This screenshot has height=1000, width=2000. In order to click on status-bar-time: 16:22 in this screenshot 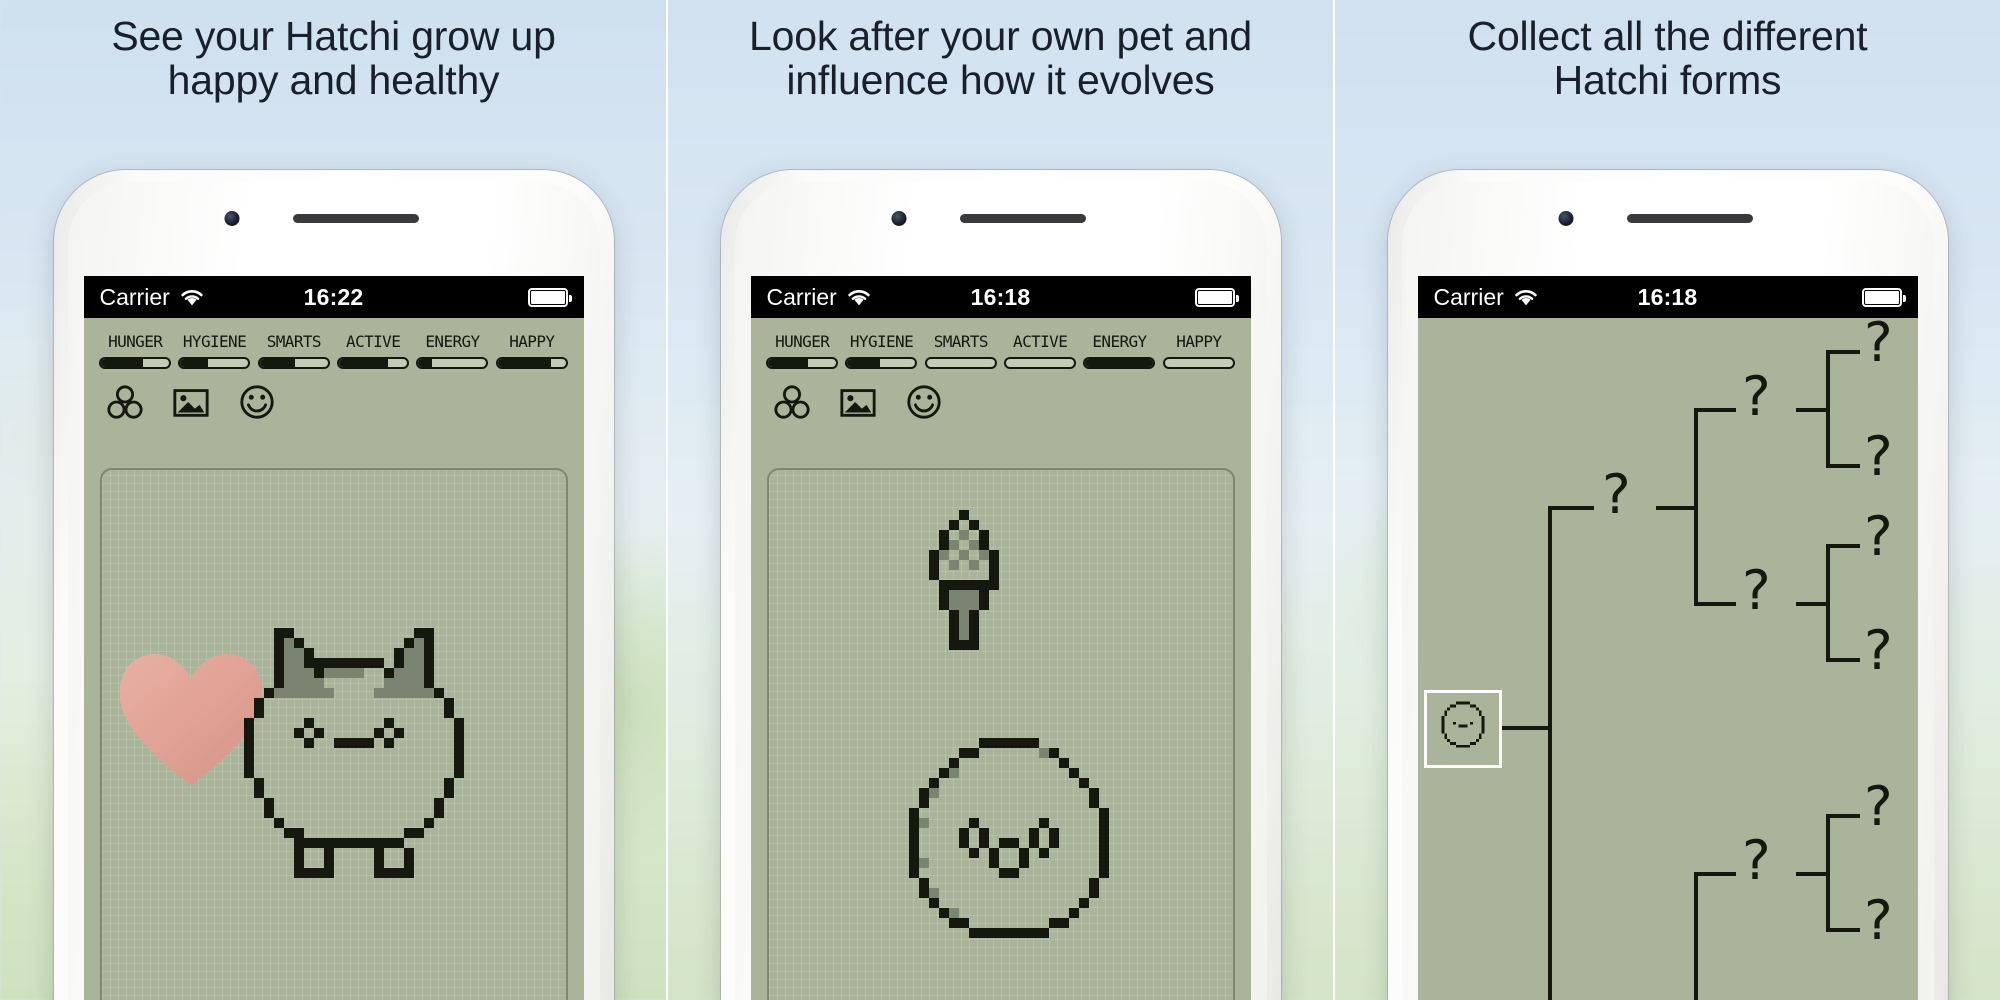, I will do `click(333, 296)`.